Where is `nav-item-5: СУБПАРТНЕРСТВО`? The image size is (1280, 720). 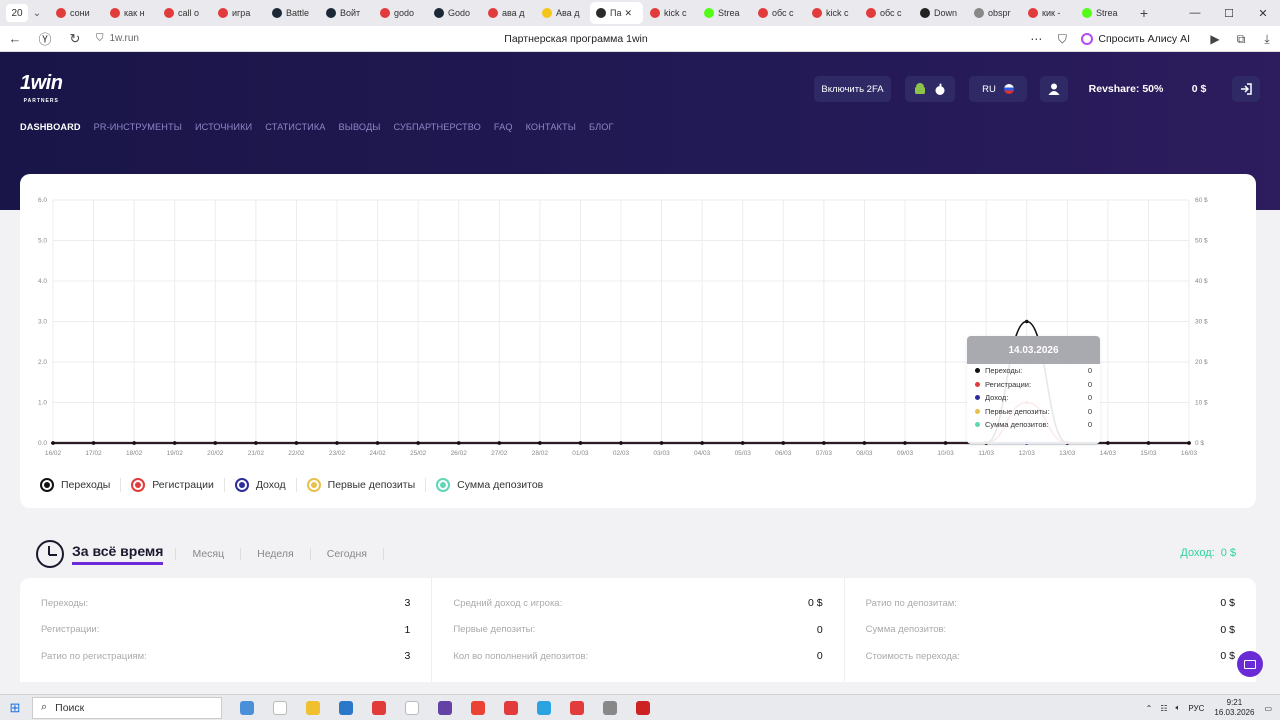
nav-item-5: СУБПАРТНЕРСТВО is located at coordinates (437, 127).